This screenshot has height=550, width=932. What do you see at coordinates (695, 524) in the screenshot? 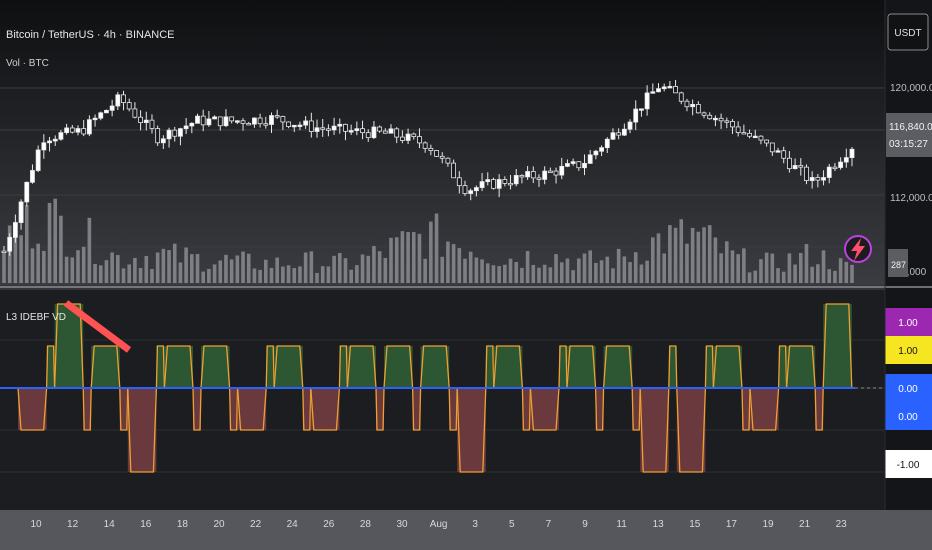
I see `time-tick: 15` at bounding box center [695, 524].